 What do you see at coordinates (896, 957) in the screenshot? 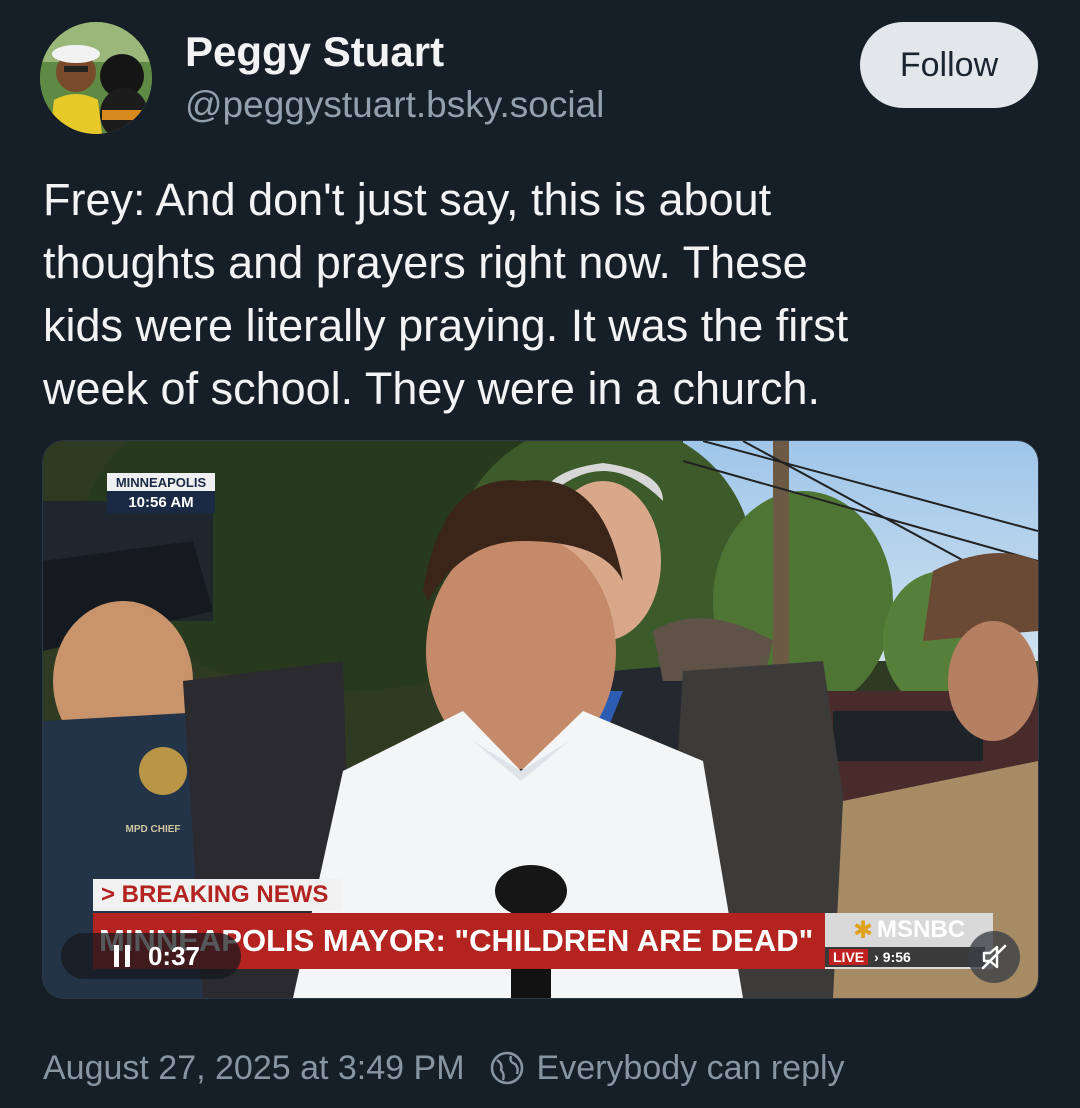
I see `live-time: 9:56` at bounding box center [896, 957].